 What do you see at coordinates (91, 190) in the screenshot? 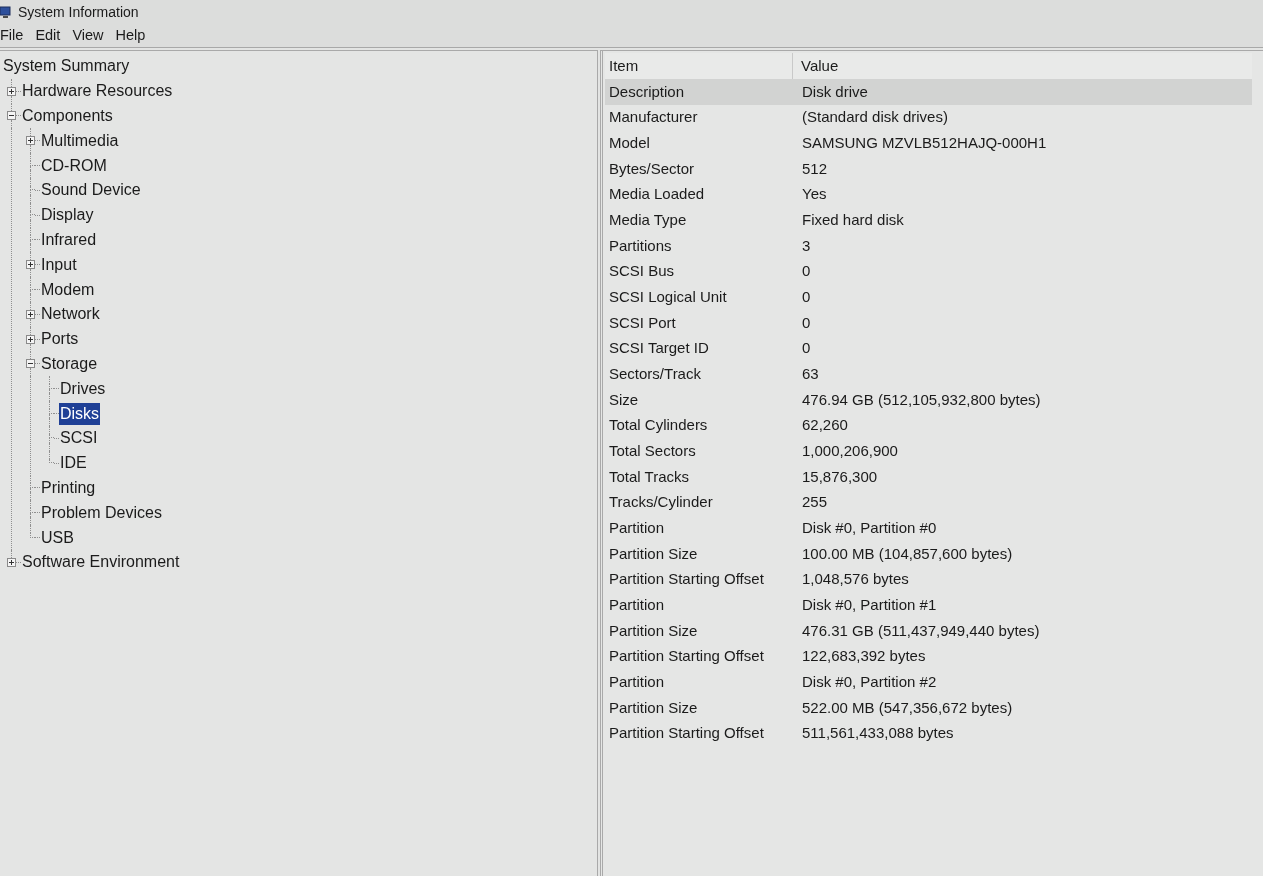
I see `tree-item: Sound Device` at bounding box center [91, 190].